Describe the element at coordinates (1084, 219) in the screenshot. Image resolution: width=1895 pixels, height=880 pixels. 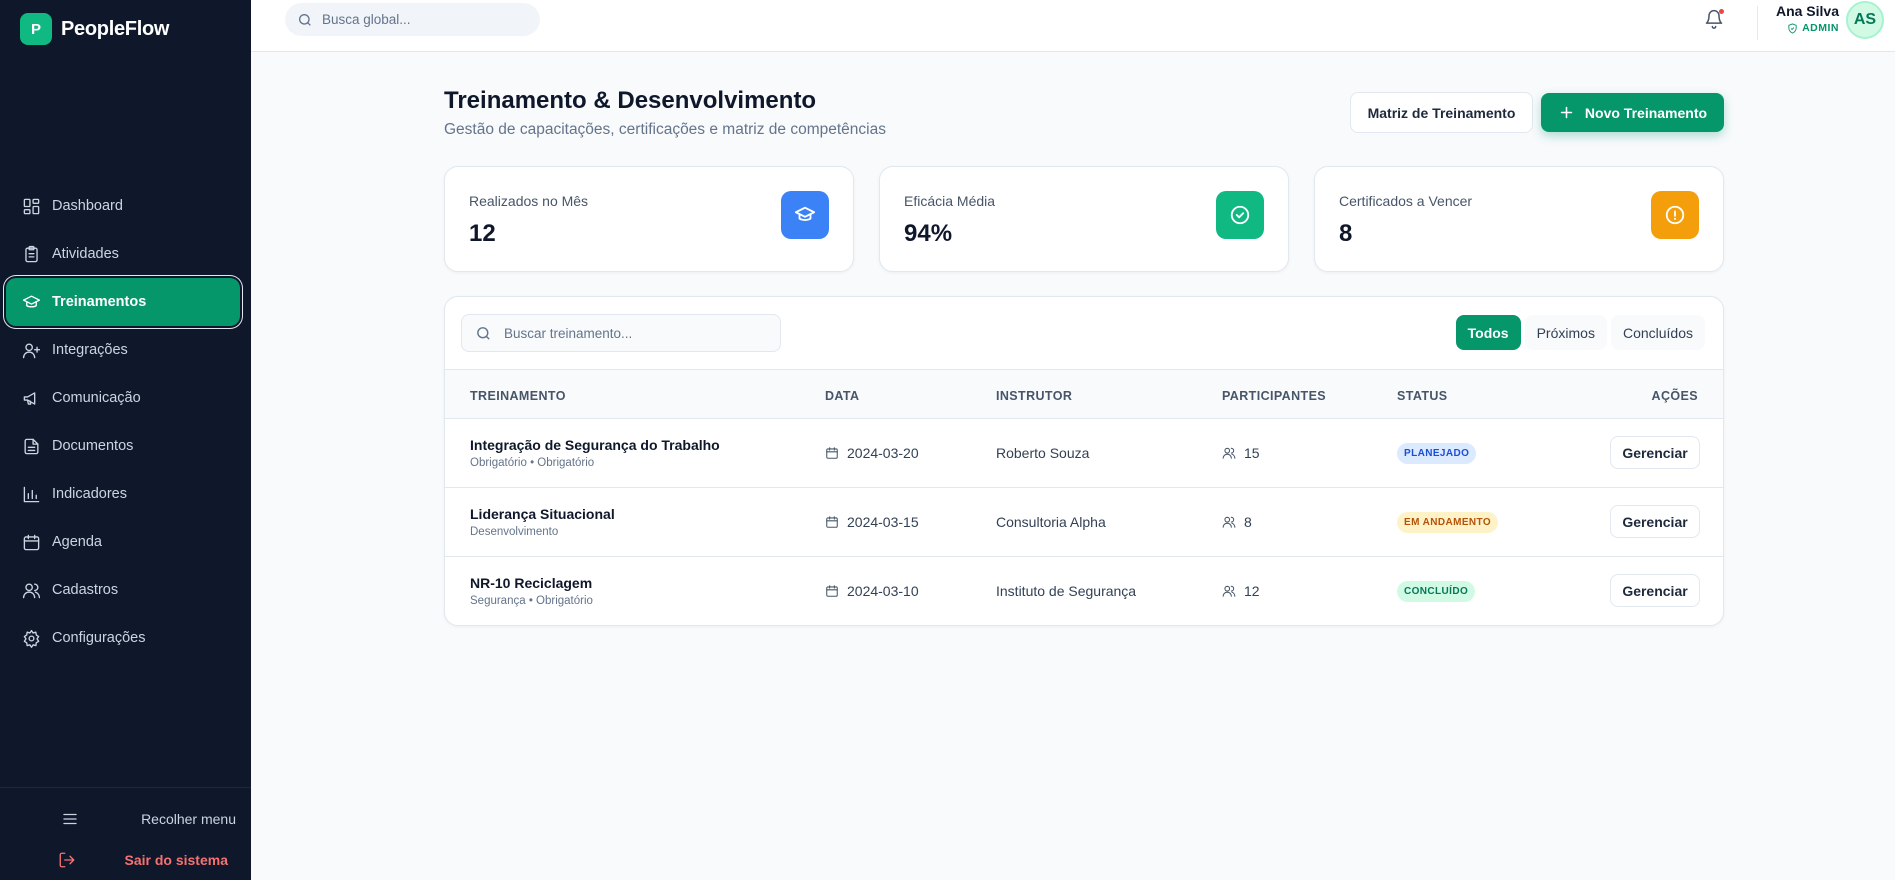
I see `stat-card-eficacia: Eficácia Média 94%` at that location.